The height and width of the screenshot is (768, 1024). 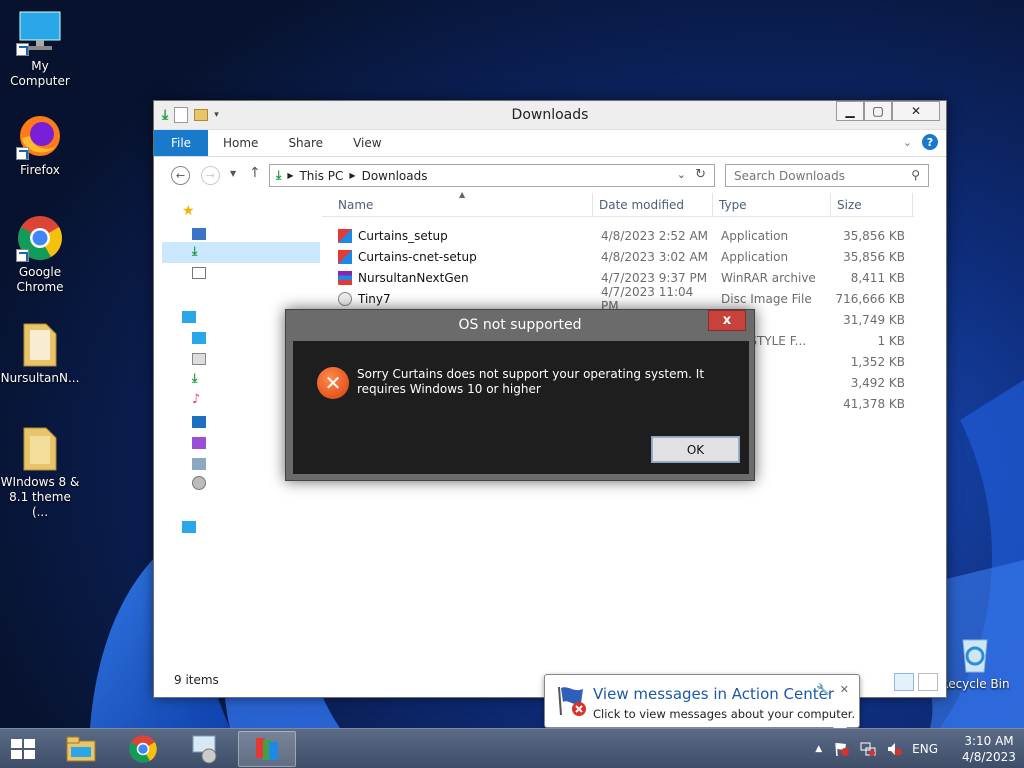 I want to click on explorer-titlebar: ⤓ ▾ Downloads ▁ ▢ ✕, so click(x=550, y=115).